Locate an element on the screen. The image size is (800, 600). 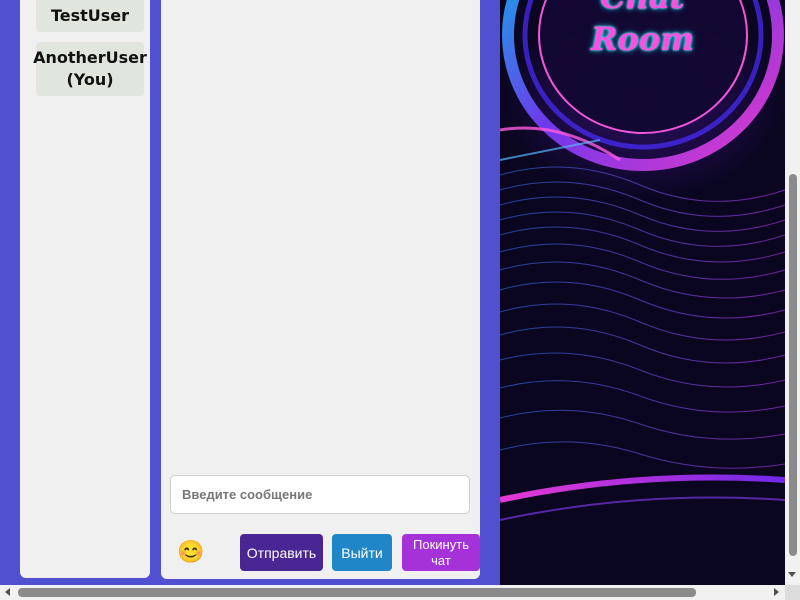
message-input is located at coordinates (320, 494).